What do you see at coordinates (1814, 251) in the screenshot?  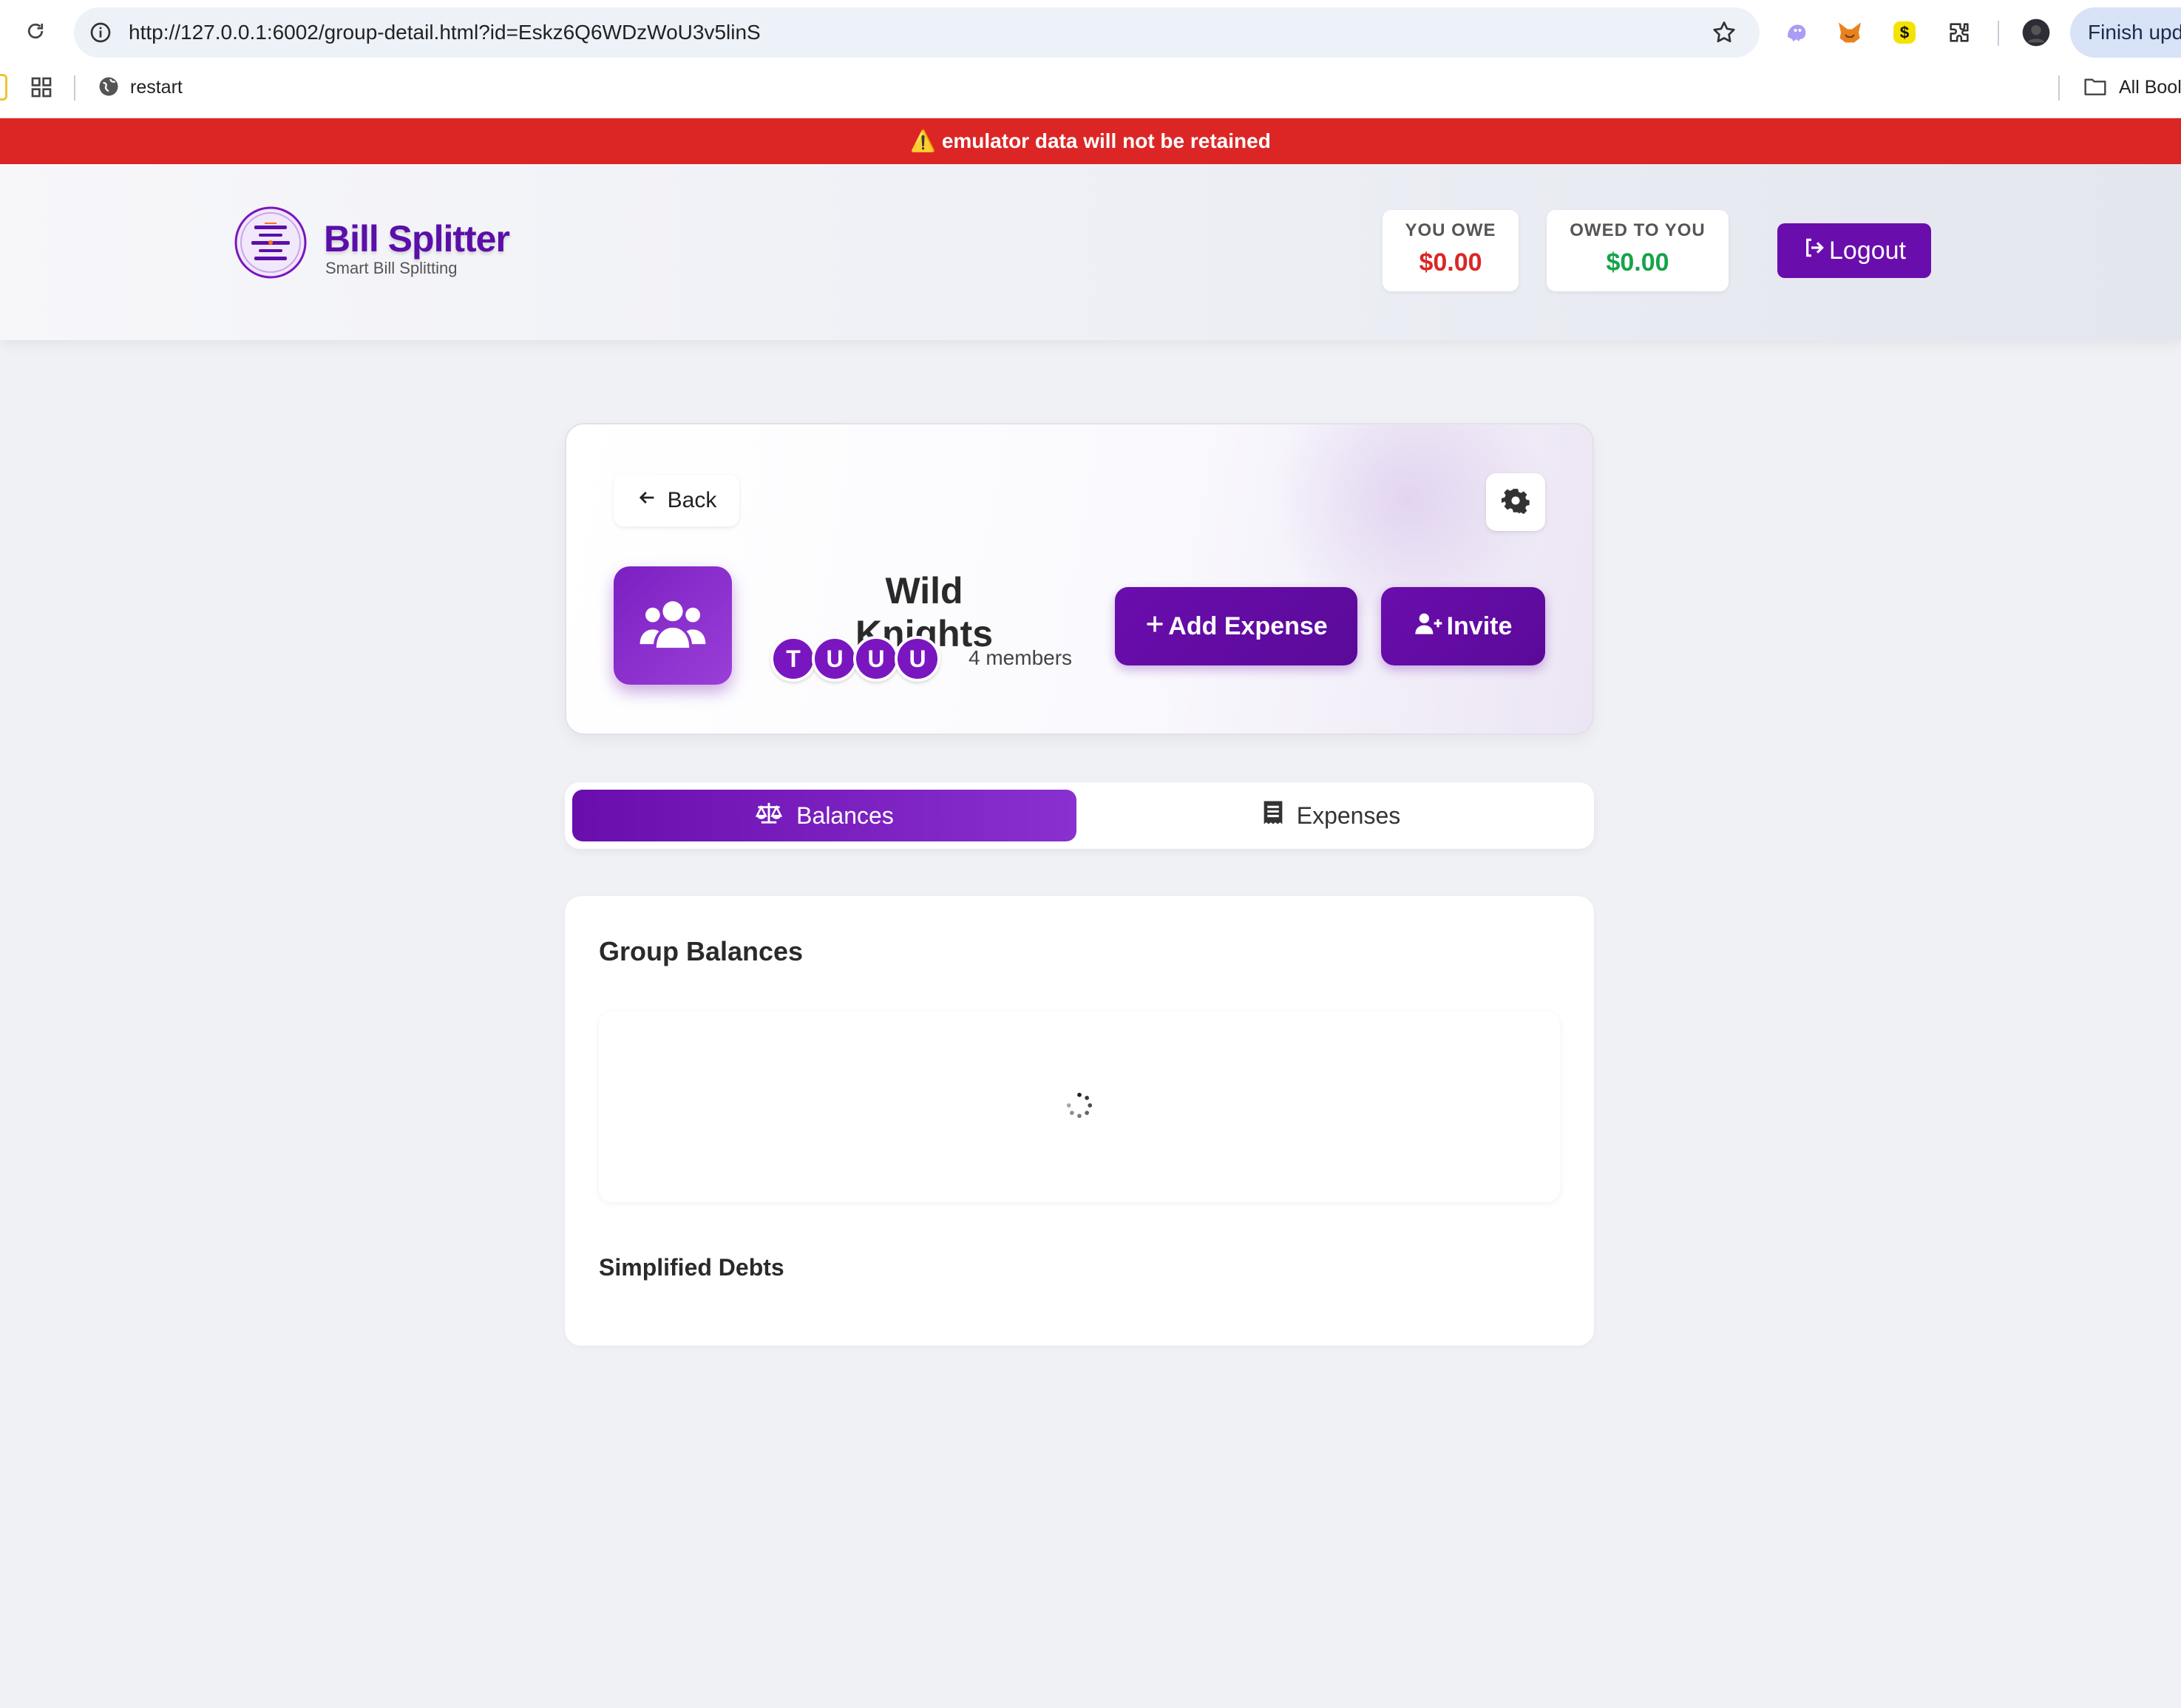 I see `logout-icon` at bounding box center [1814, 251].